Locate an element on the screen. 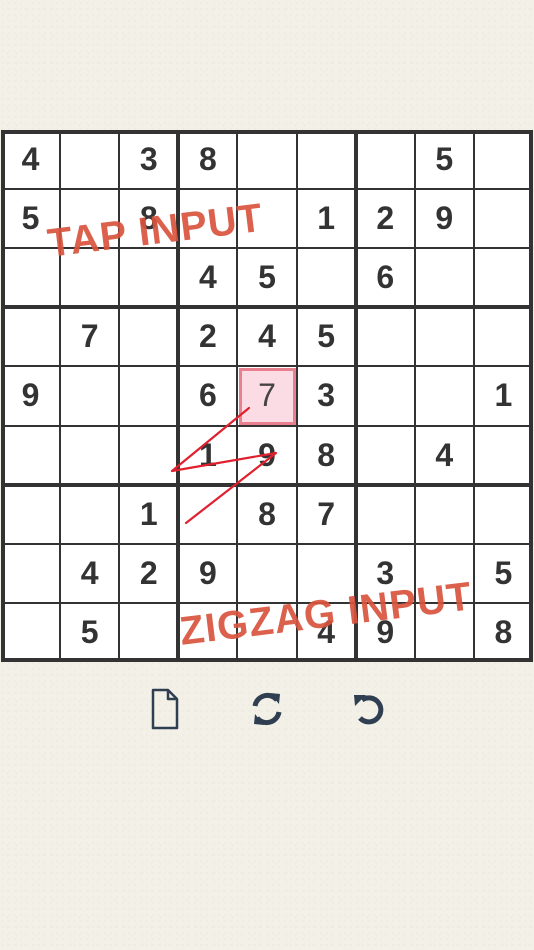  document-icon is located at coordinates (165, 709).